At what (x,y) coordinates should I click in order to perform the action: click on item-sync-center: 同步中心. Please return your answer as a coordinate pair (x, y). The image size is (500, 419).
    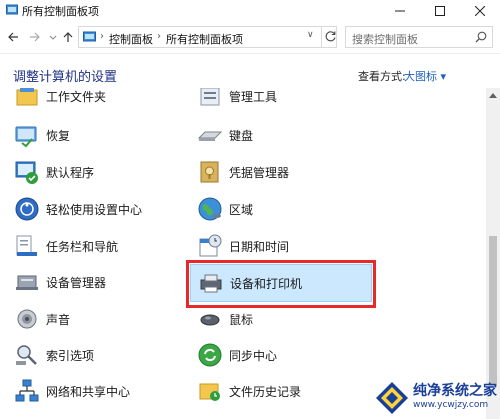
    Looking at the image, I should click on (237, 355).